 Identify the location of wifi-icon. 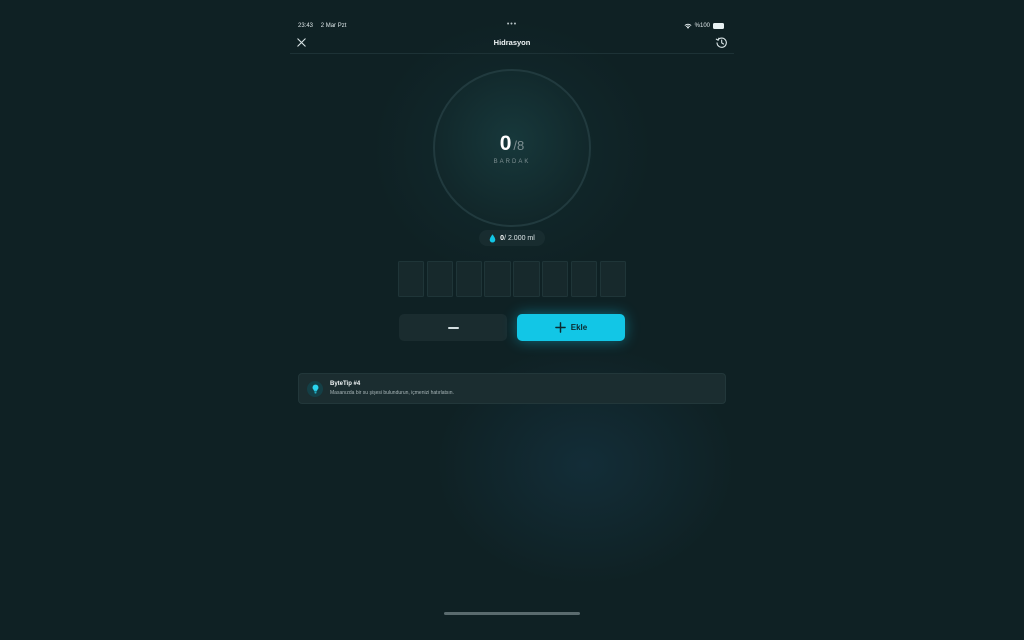
(688, 26).